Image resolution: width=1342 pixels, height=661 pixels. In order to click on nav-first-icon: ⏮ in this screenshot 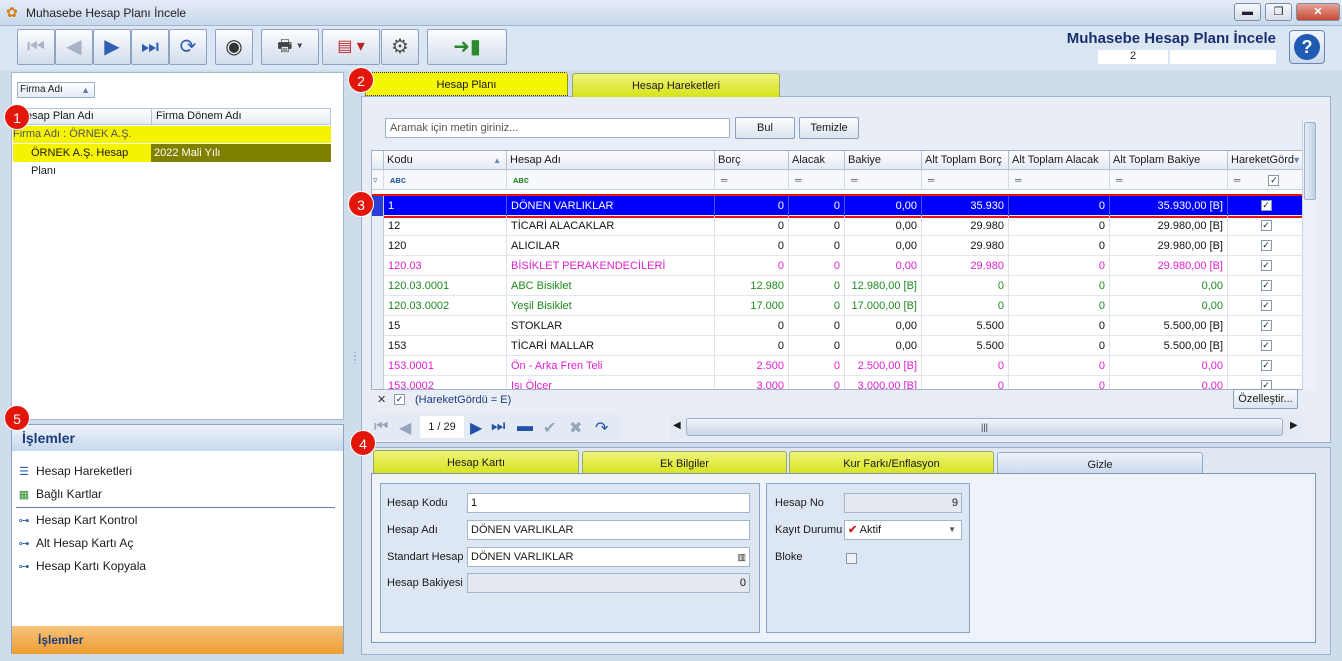, I will do `click(381, 427)`.